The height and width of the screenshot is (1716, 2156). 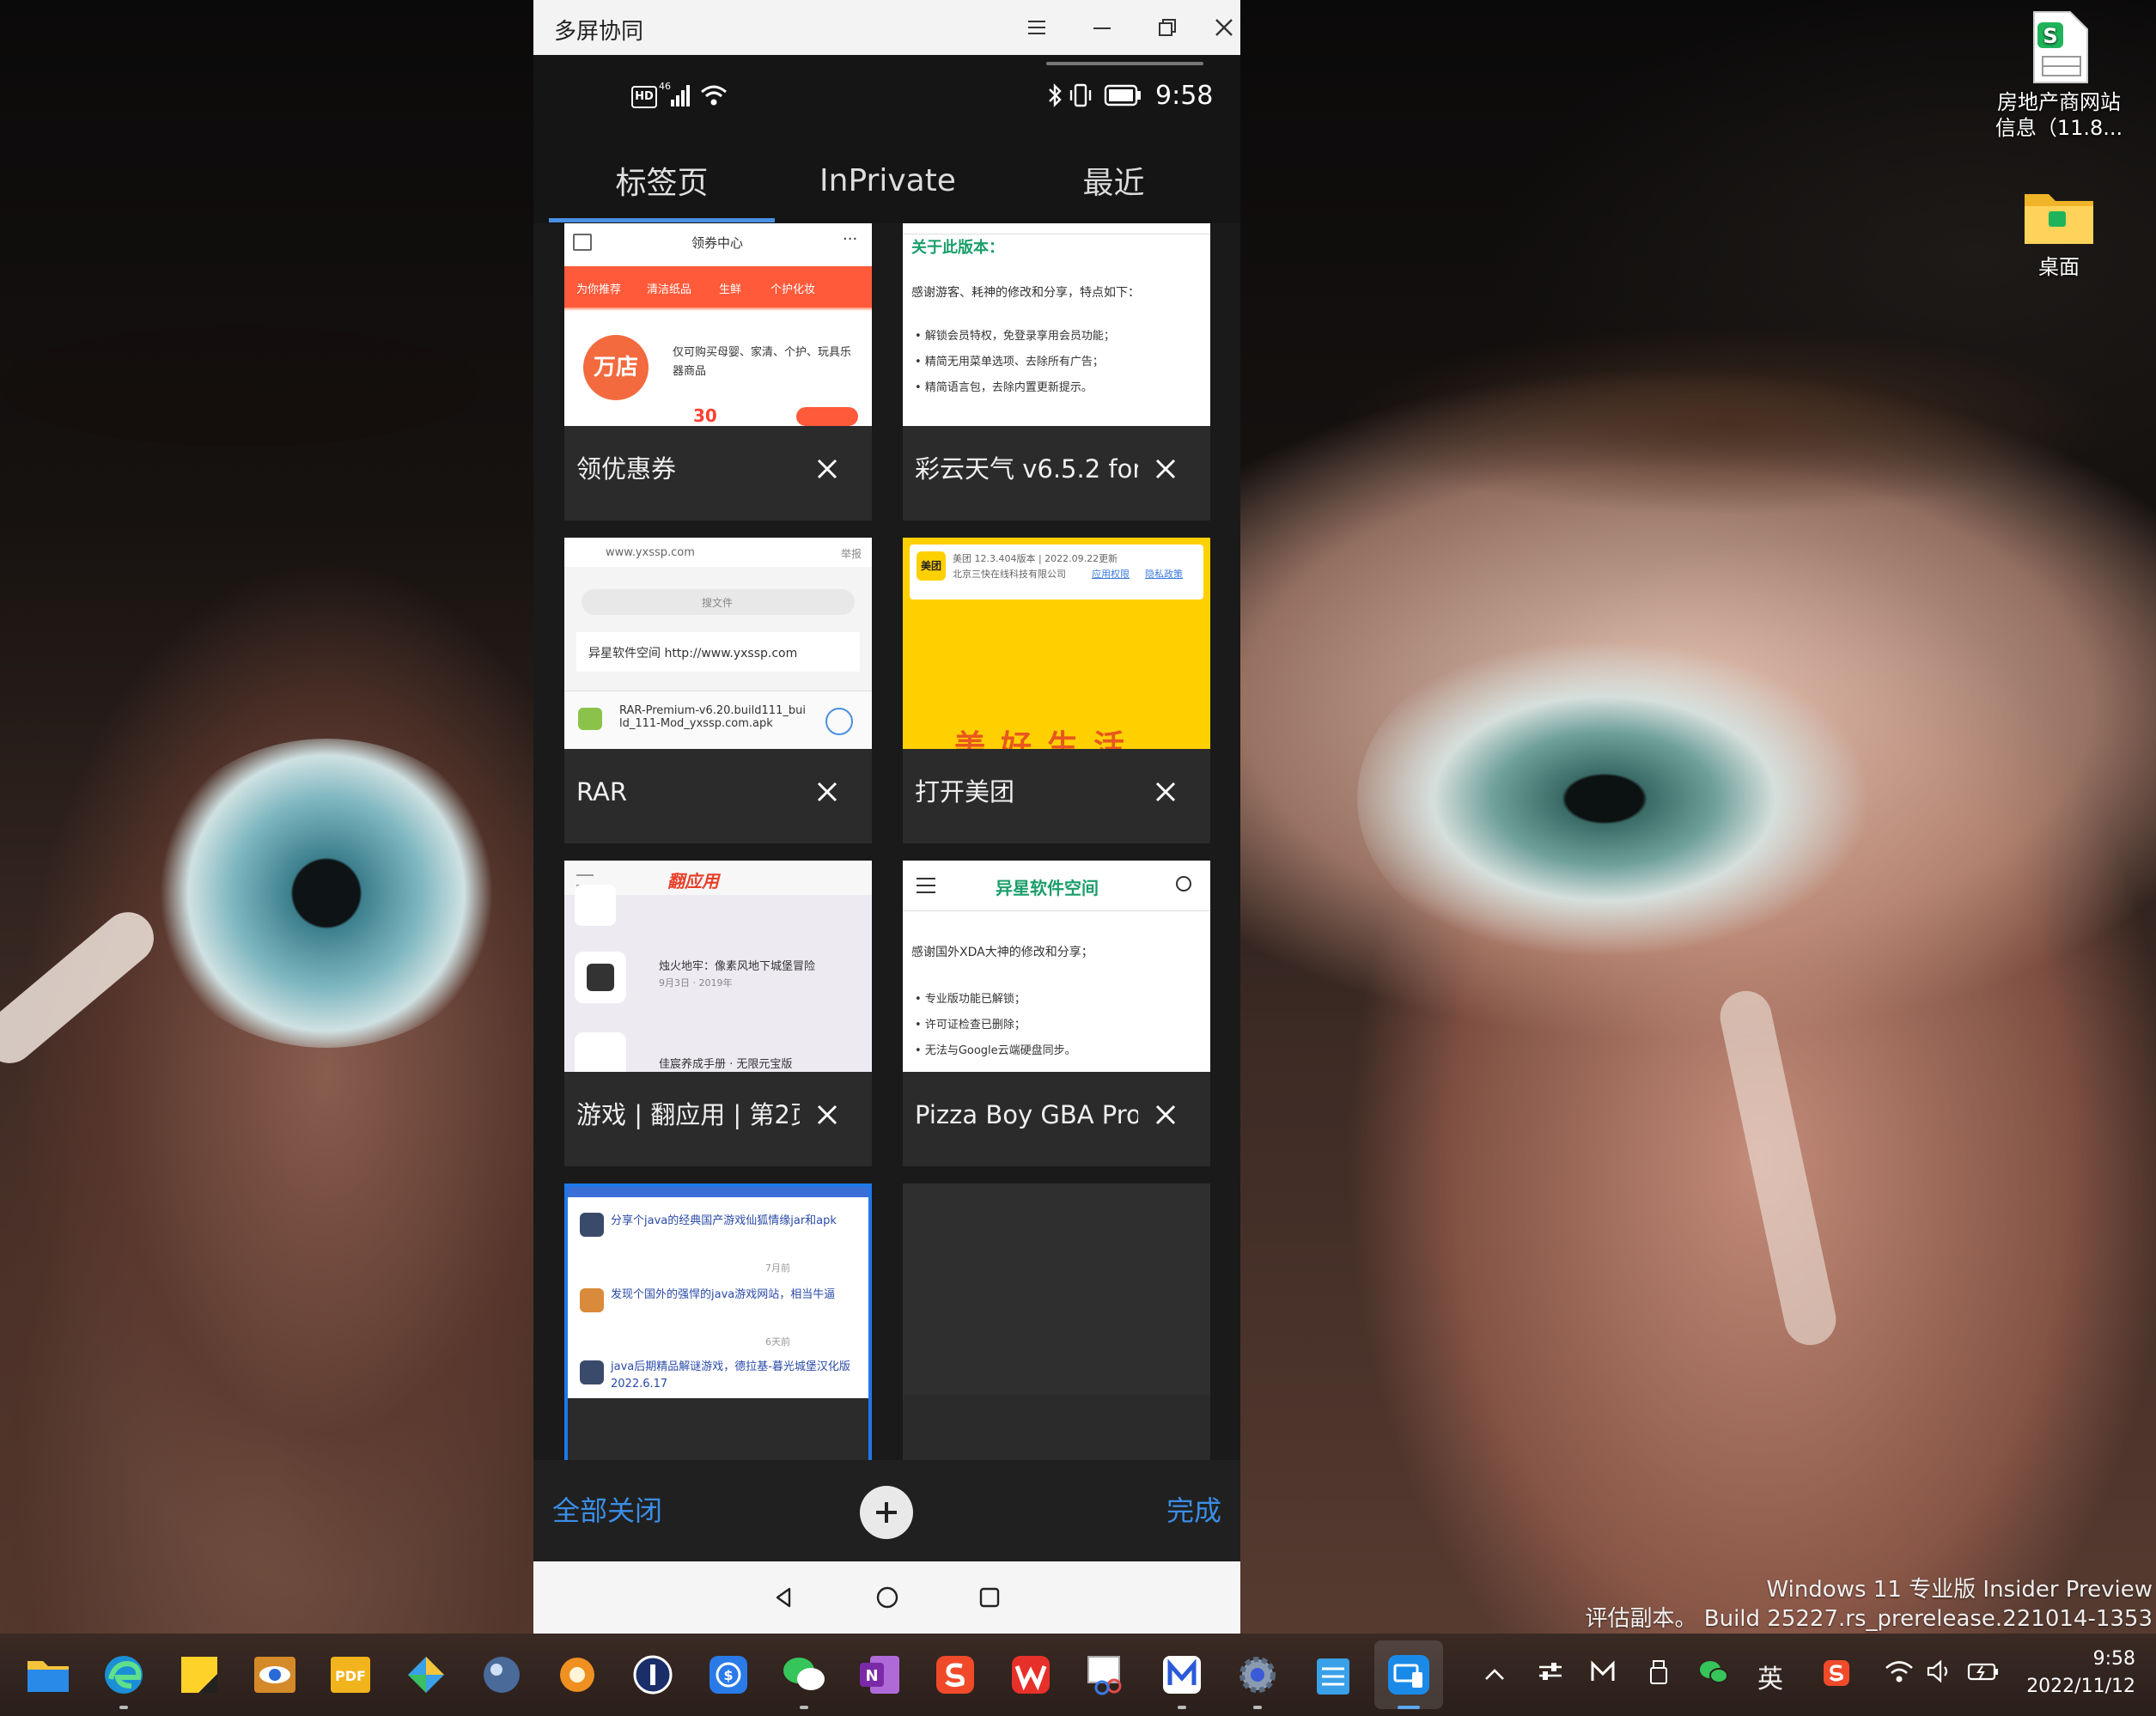 What do you see at coordinates (199, 1674) in the screenshot?
I see `sticky-notes-icon` at bounding box center [199, 1674].